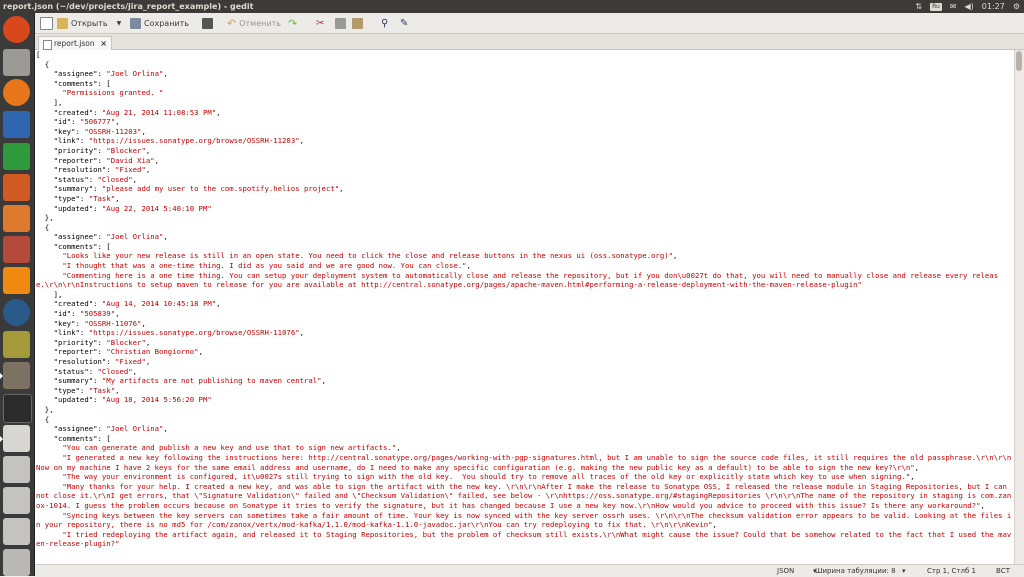 The width and height of the screenshot is (1024, 577). I want to click on toolbar: Открыть ▼ Сохранить ↶ Отменить ↷ ✂ ⚲ ✎, so click(529, 23).